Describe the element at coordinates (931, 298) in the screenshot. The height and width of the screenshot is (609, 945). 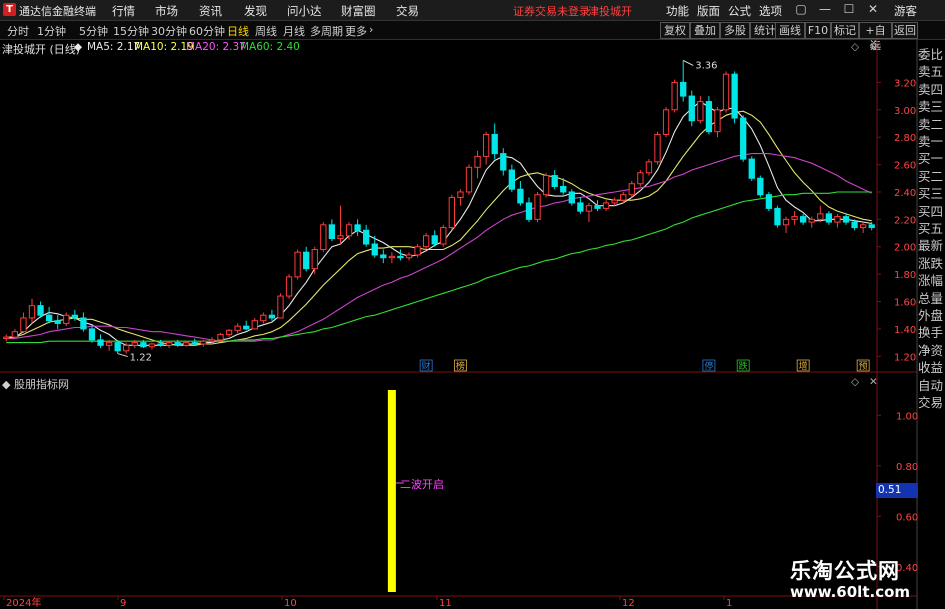
I see `side-tab-14: 总量` at that location.